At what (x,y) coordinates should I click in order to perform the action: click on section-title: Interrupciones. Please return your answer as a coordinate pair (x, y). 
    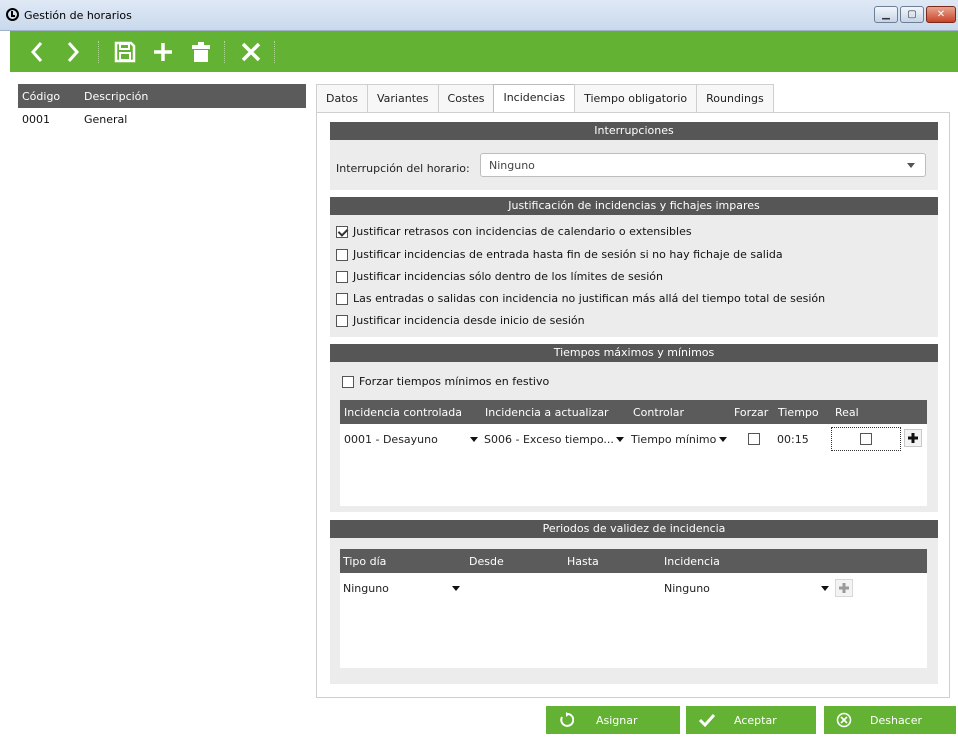
    Looking at the image, I should click on (634, 131).